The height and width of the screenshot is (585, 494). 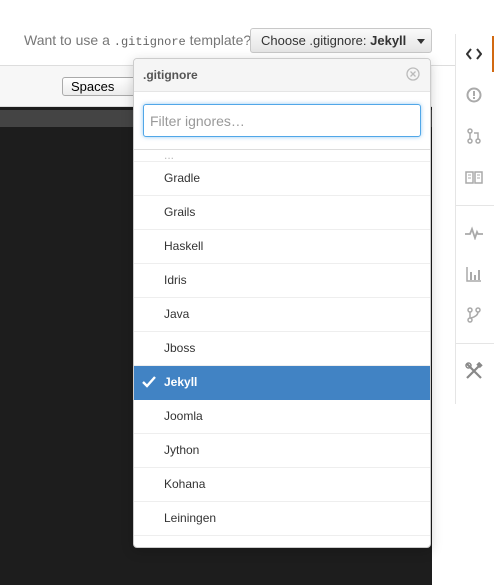 I want to click on sidebar-item-code, so click(x=475, y=54).